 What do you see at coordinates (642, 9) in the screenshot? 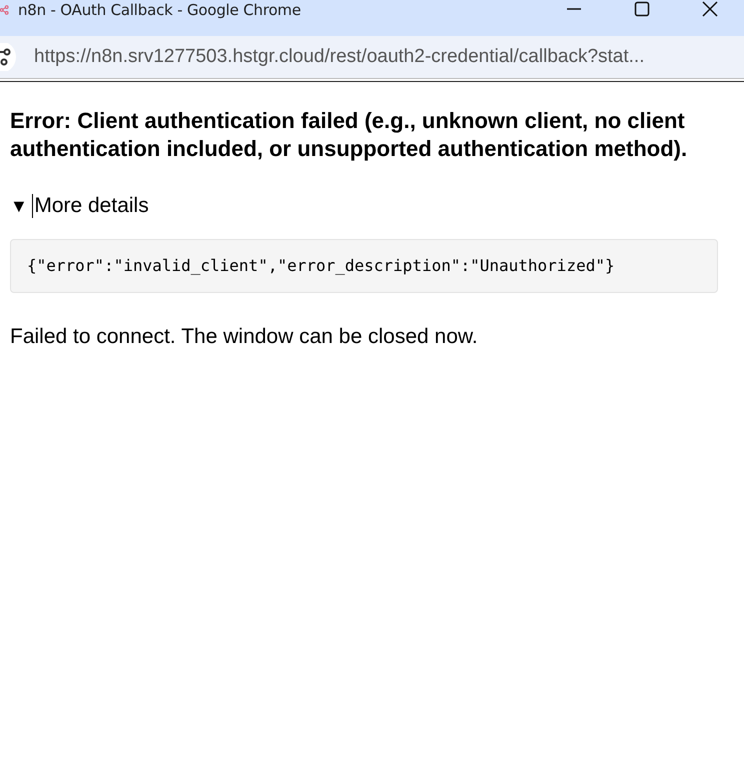
I see `maximize-icon` at bounding box center [642, 9].